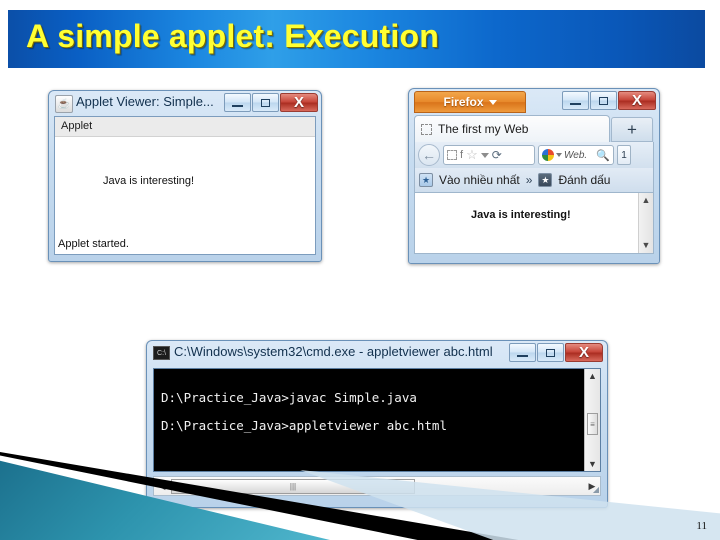 The image size is (720, 540). I want to click on firefox-content-area: Java is interesting! ▲ ▼, so click(534, 223).